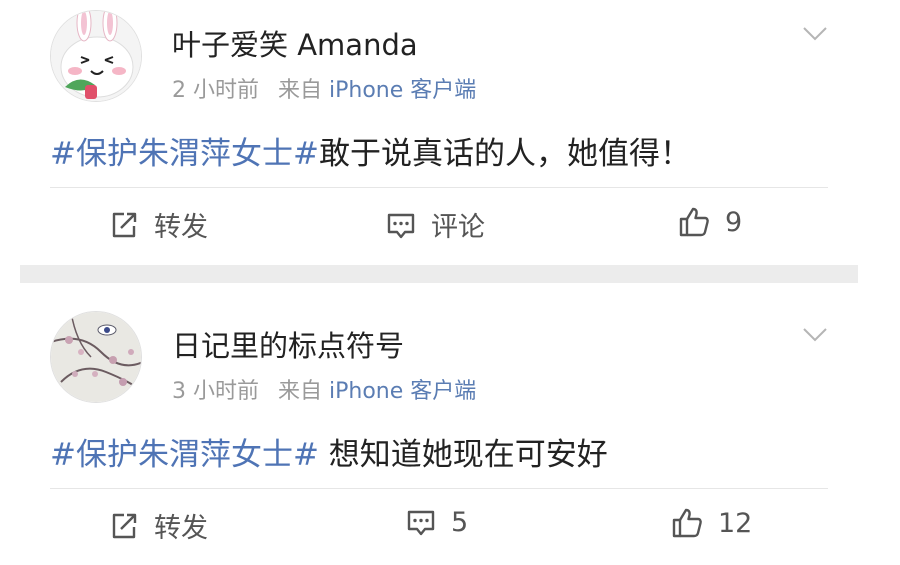 This screenshot has height=565, width=900. I want to click on card-separator, so click(439, 274).